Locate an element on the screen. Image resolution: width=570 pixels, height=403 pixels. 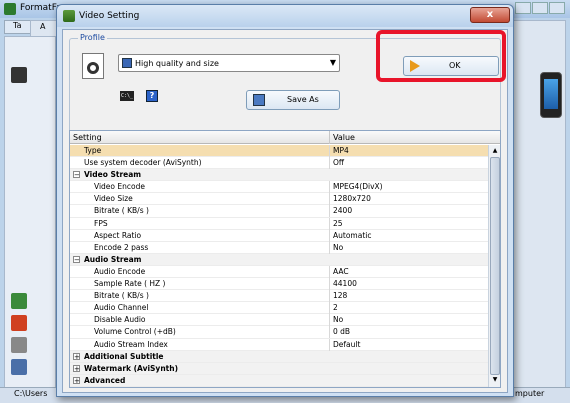
app-icon is located at coordinates (10, 9).